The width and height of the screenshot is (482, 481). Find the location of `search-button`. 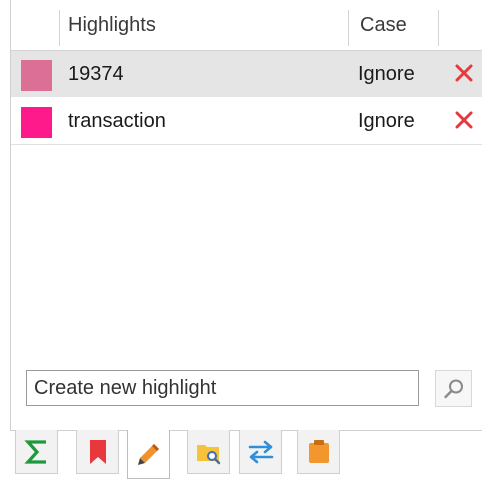

search-button is located at coordinates (453, 388).